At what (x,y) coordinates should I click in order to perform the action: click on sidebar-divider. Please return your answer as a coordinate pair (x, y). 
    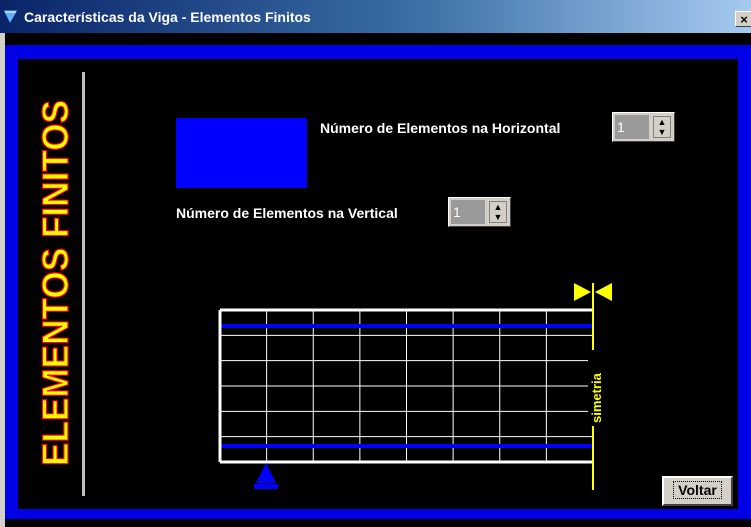
    Looking at the image, I should click on (83, 284).